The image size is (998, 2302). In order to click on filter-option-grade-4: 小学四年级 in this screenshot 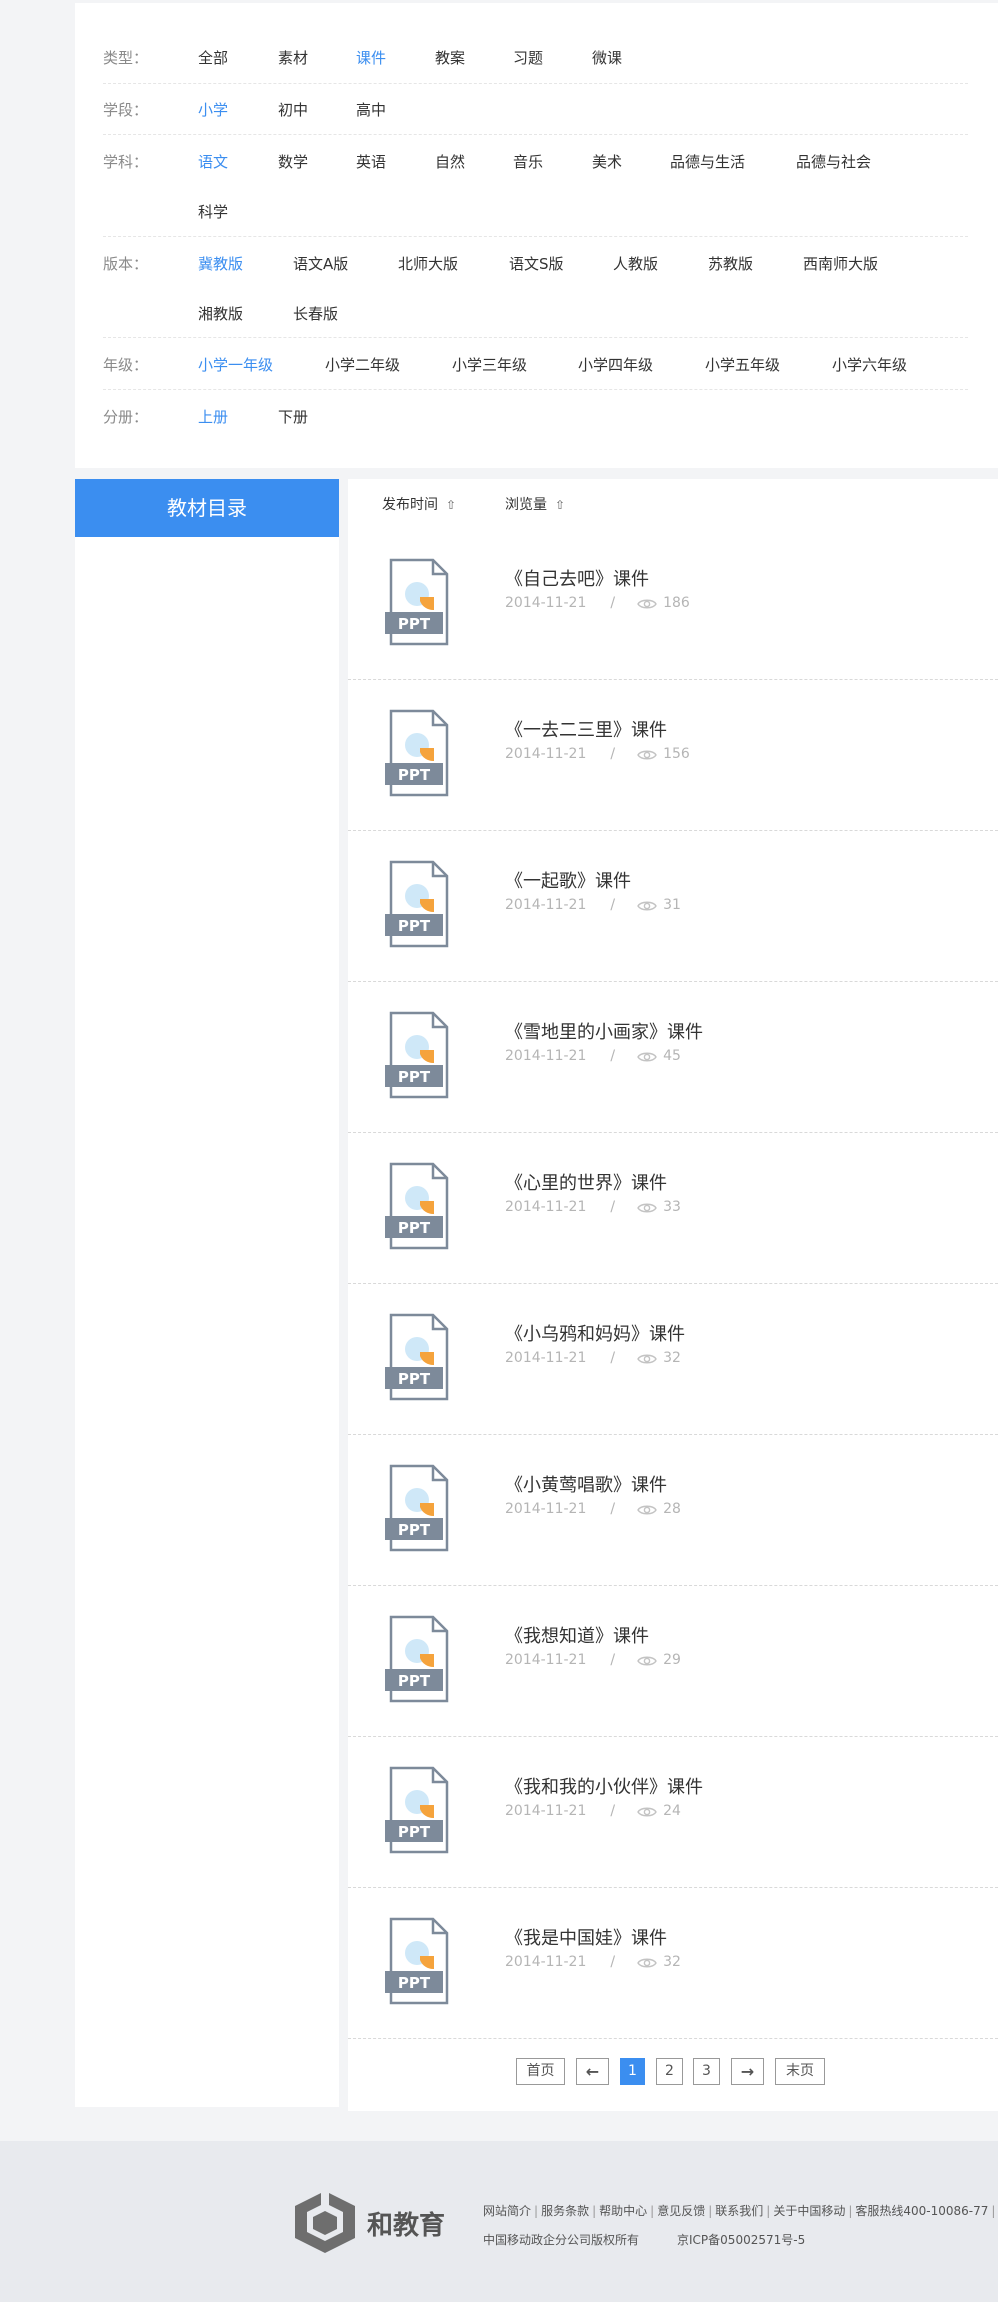, I will do `click(615, 364)`.